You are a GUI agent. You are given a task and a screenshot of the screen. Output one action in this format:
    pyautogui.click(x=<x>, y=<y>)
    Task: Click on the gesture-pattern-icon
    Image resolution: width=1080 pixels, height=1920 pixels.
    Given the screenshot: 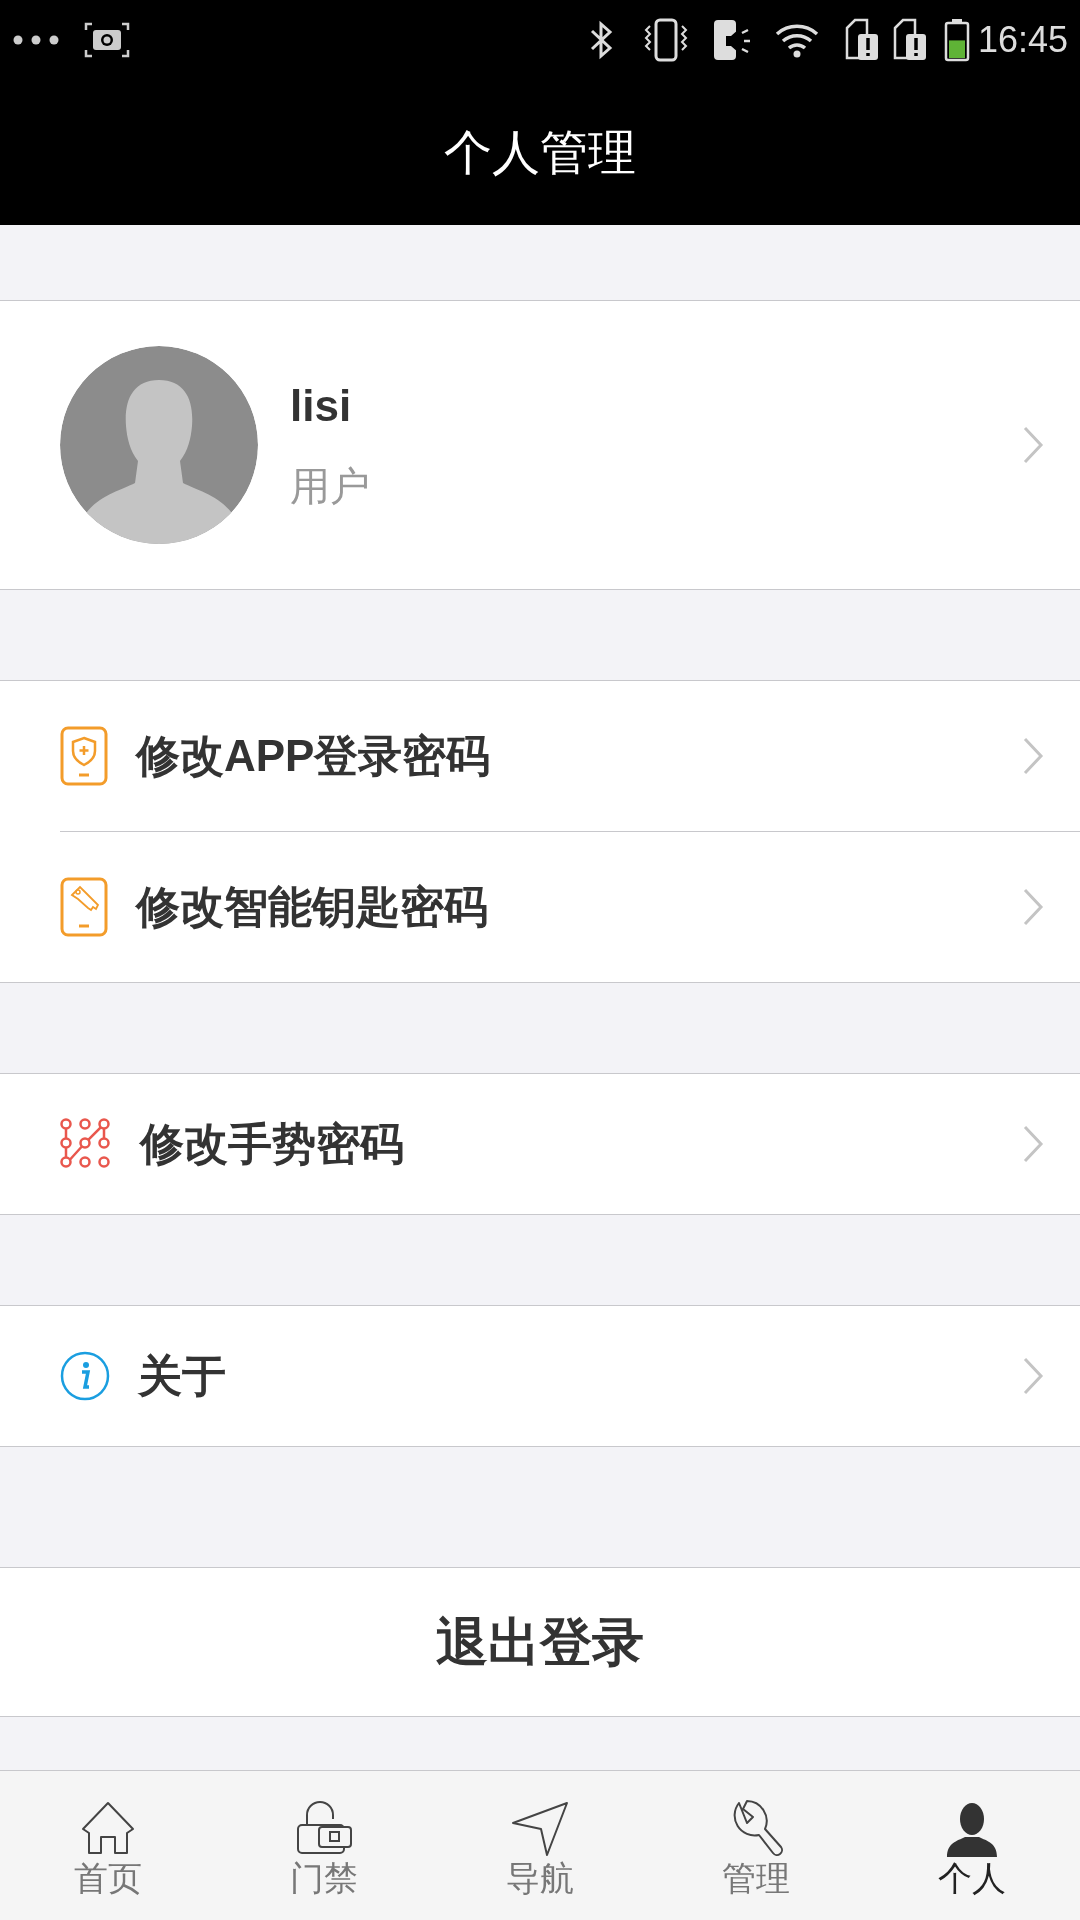 What is the action you would take?
    pyautogui.click(x=86, y=1144)
    